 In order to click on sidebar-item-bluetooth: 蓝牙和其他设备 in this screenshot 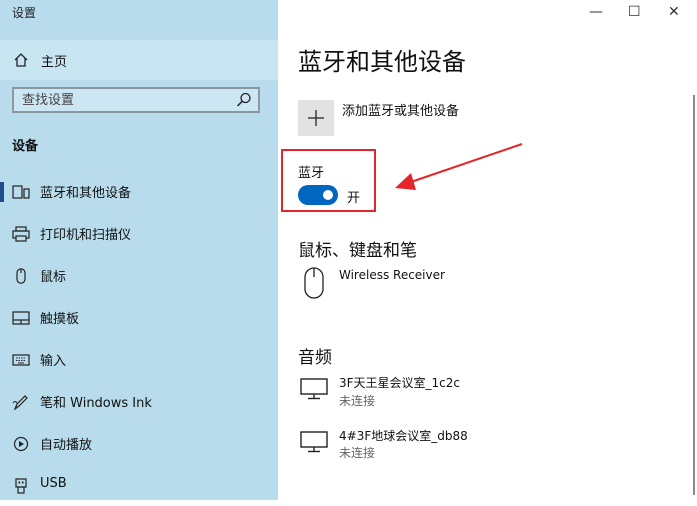, I will do `click(139, 192)`.